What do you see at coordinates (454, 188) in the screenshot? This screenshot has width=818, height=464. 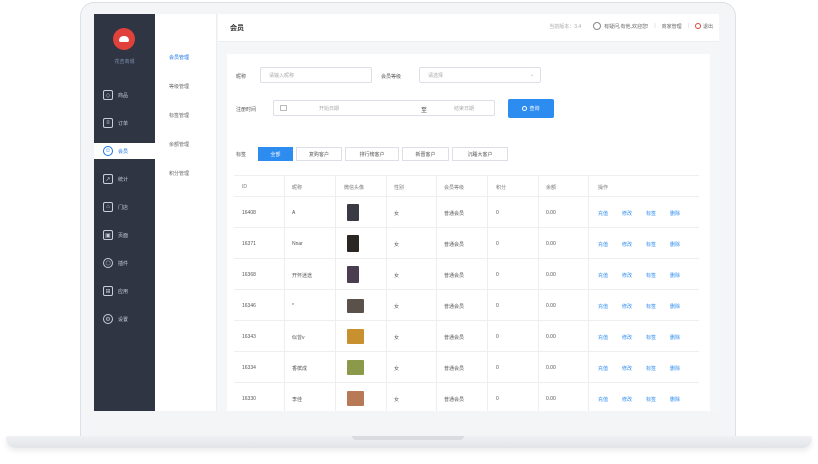 I see `column-header: 会员等级` at bounding box center [454, 188].